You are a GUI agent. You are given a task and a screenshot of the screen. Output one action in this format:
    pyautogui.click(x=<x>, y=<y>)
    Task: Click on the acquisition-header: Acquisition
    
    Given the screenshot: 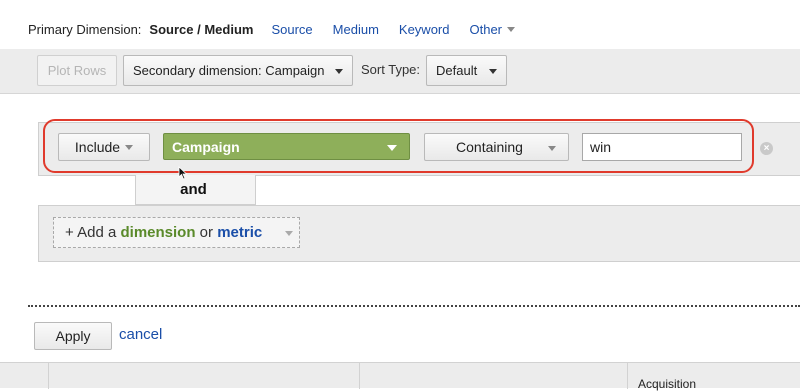 What is the action you would take?
    pyautogui.click(x=667, y=384)
    